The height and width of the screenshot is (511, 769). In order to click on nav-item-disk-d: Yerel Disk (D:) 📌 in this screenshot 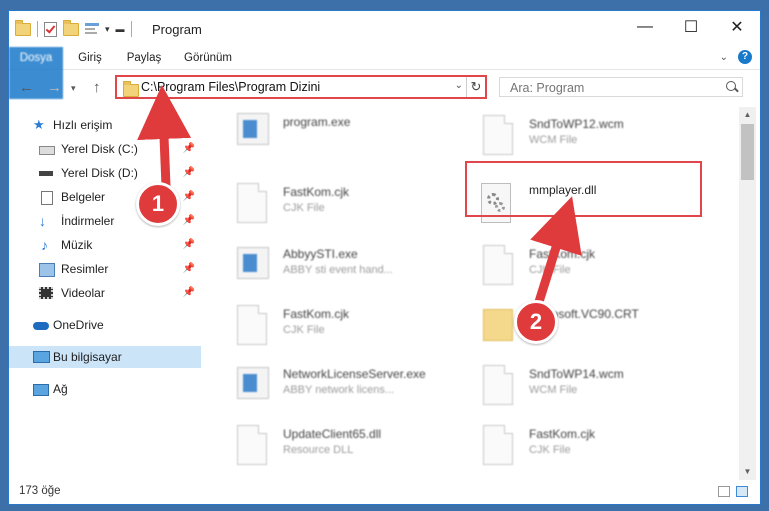, I will do `click(105, 173)`.